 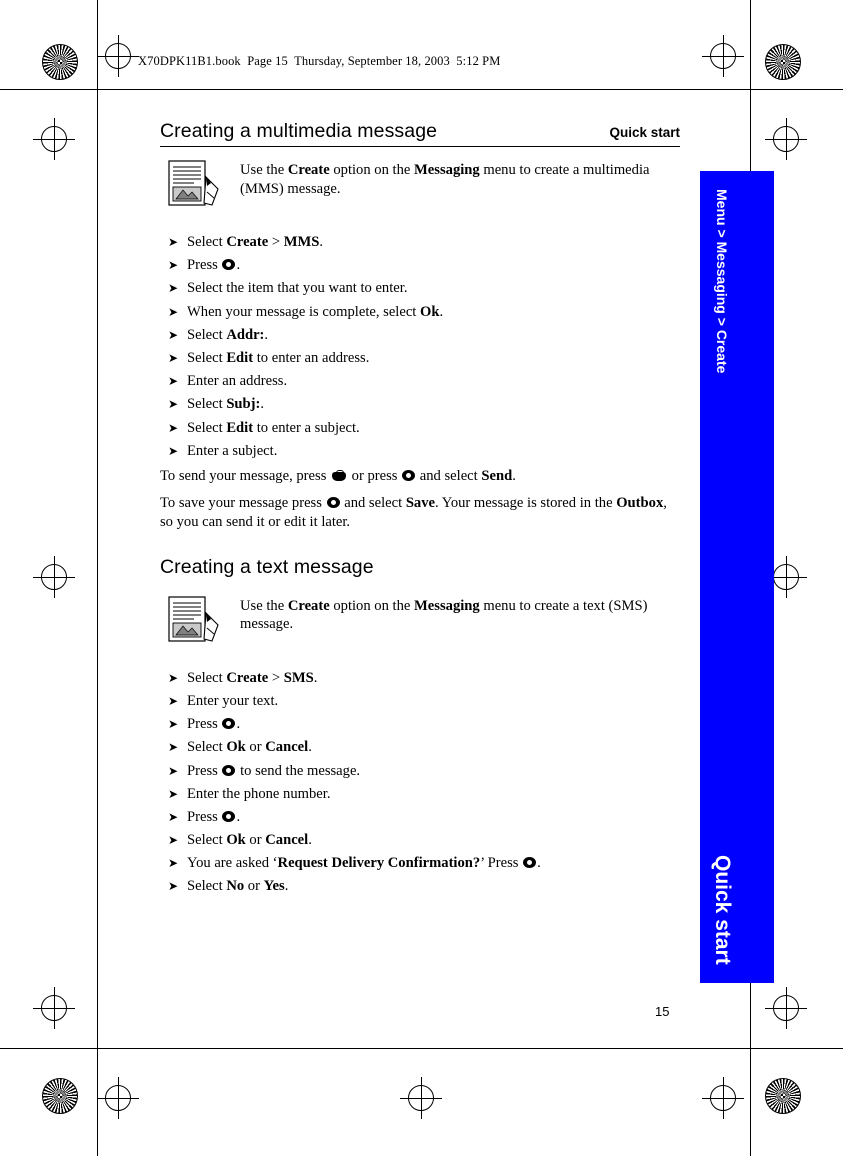 What do you see at coordinates (662, 1011) in the screenshot?
I see `page-number: 15` at bounding box center [662, 1011].